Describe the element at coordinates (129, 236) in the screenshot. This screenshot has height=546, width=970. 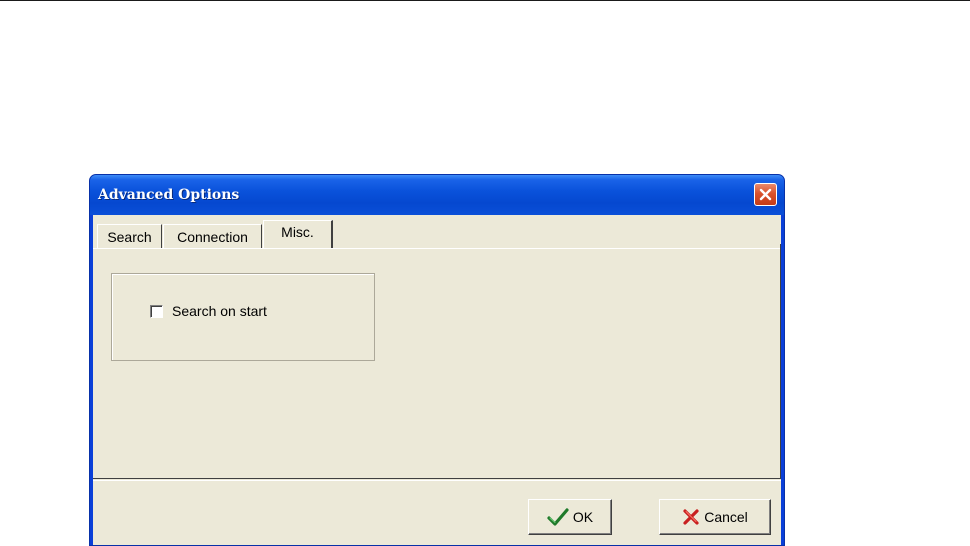
I see `tab-search: Search` at that location.